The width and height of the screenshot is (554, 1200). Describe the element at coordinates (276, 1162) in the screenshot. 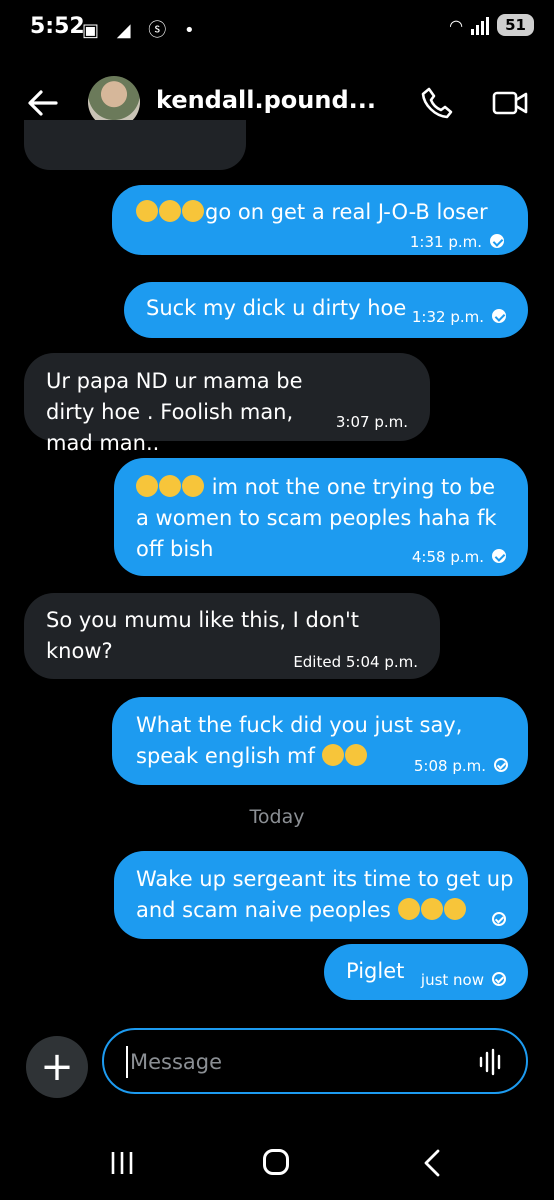

I see `home-icon` at that location.